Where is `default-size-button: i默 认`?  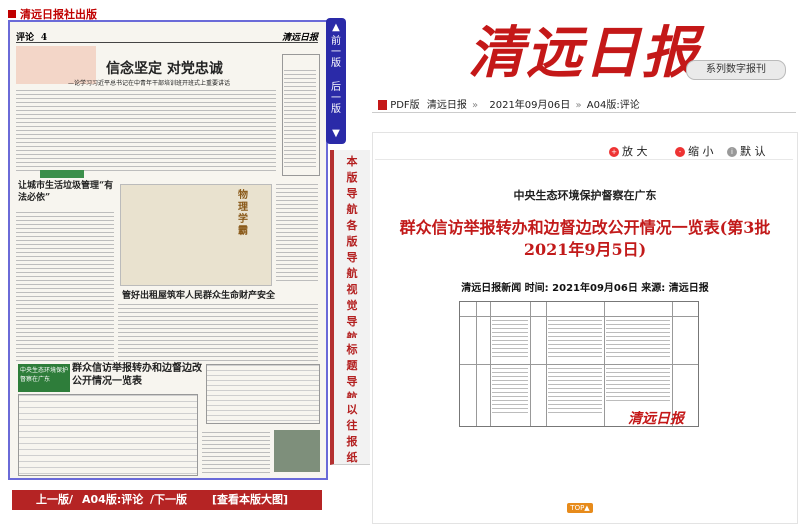
default-size-button: i默 认 is located at coordinates (746, 151).